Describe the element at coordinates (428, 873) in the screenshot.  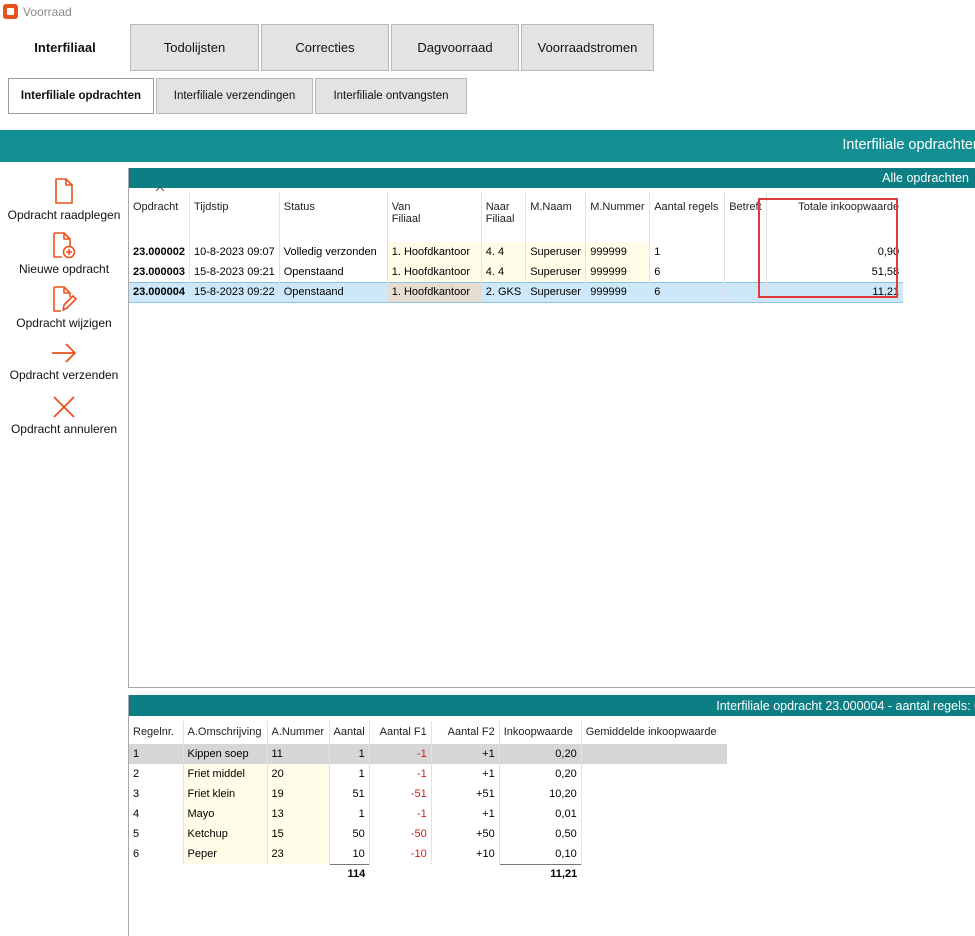
I see `totals-row: 114 11,21` at that location.